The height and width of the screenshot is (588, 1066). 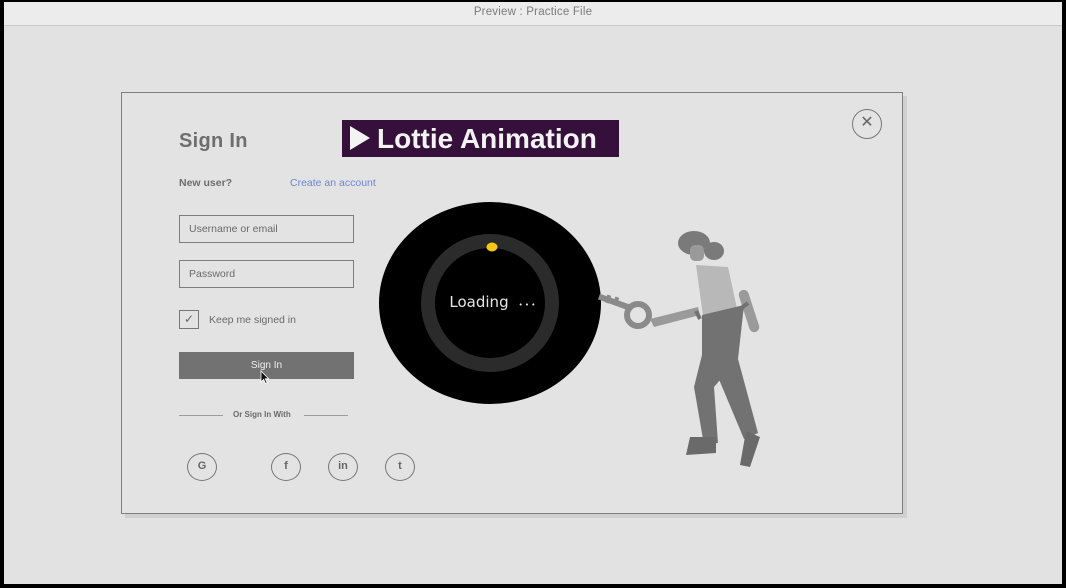 I want to click on new-user-label: New user?, so click(x=206, y=183).